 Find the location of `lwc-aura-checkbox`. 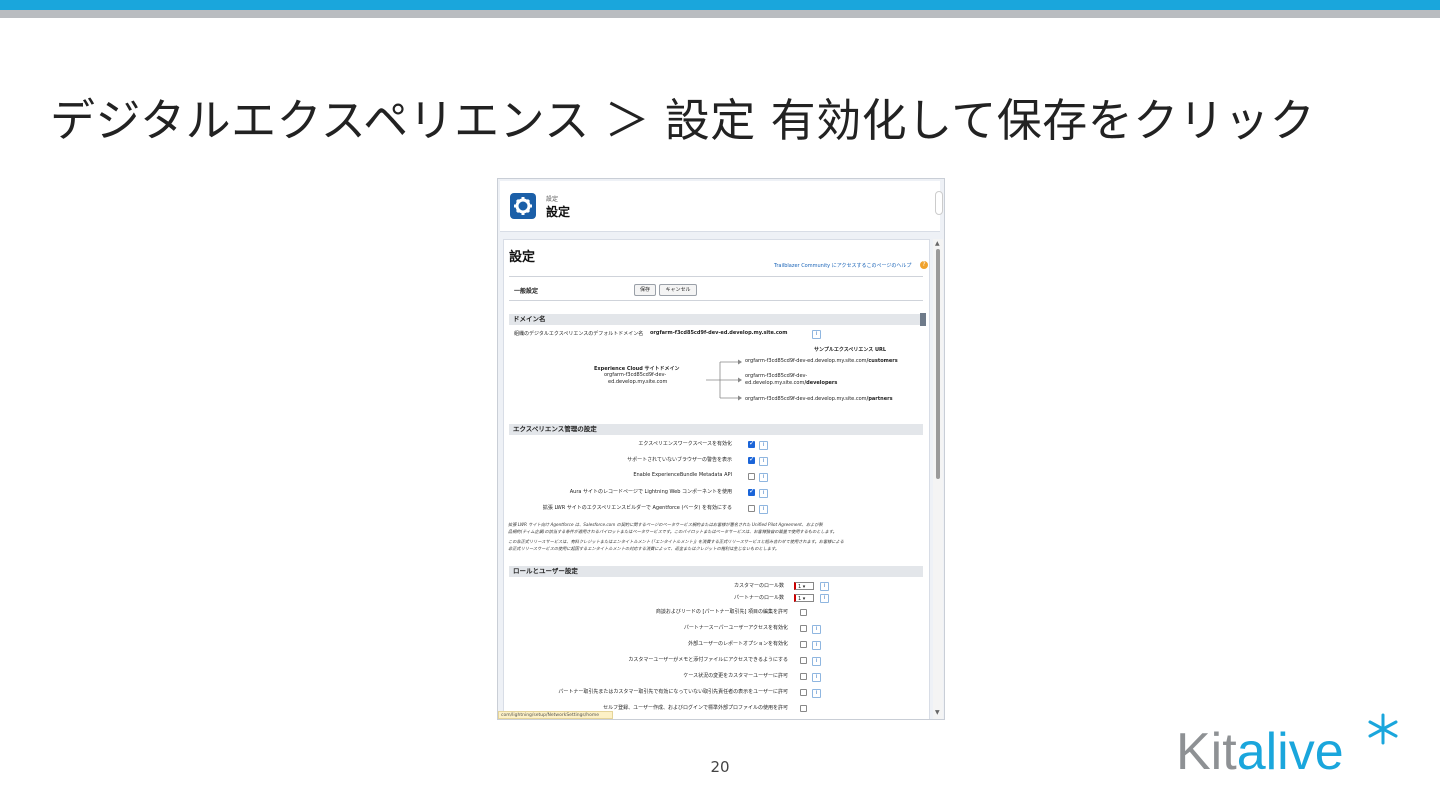

lwc-aura-checkbox is located at coordinates (751, 491).